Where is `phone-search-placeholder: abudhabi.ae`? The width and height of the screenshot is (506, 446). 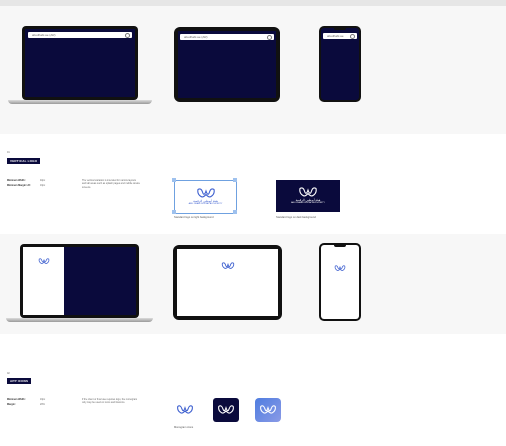 phone-search-placeholder: abudhabi.ae is located at coordinates (335, 35).